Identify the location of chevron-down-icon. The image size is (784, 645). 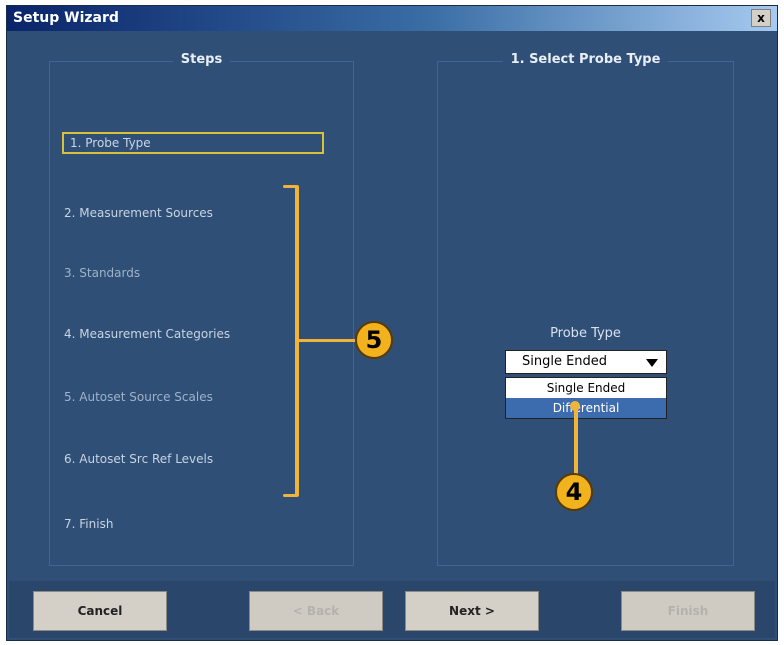
(652, 363).